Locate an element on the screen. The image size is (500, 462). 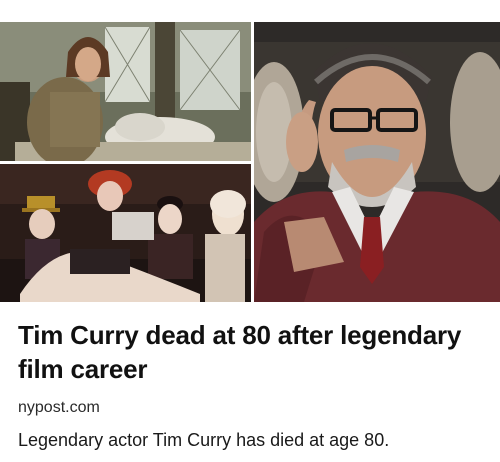
photo-film-still-cast is located at coordinates (125, 233).